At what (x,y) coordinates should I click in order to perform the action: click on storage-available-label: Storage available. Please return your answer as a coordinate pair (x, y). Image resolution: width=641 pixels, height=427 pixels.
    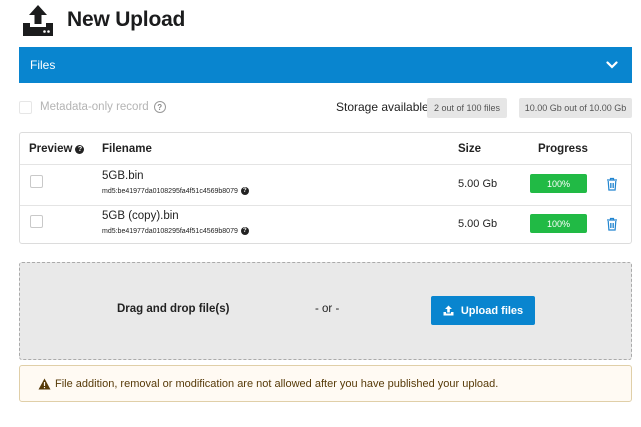
    Looking at the image, I should click on (382, 107).